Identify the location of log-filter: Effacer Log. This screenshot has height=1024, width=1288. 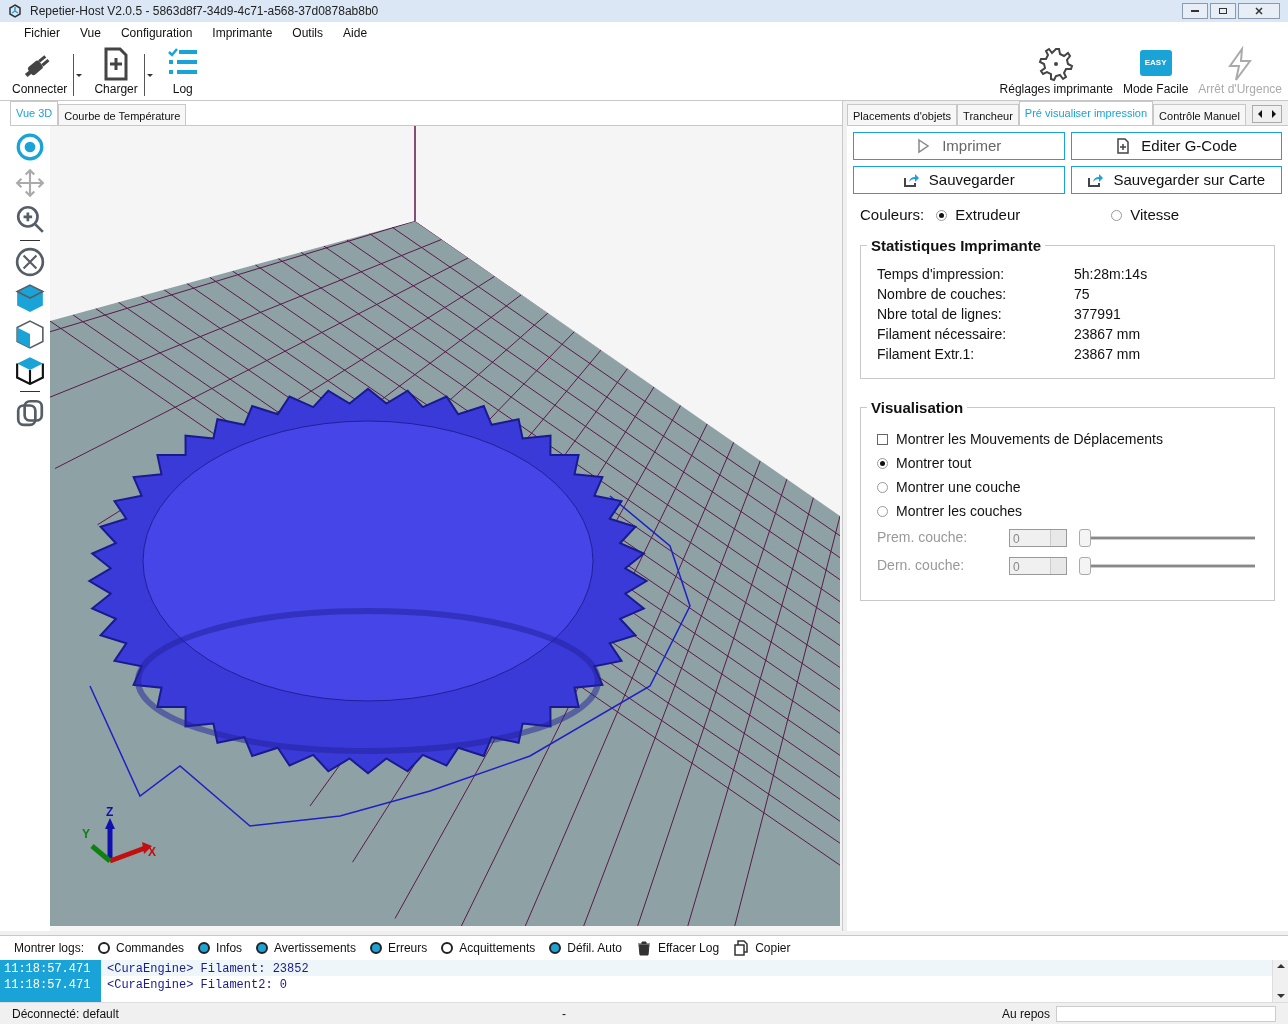
(678, 948).